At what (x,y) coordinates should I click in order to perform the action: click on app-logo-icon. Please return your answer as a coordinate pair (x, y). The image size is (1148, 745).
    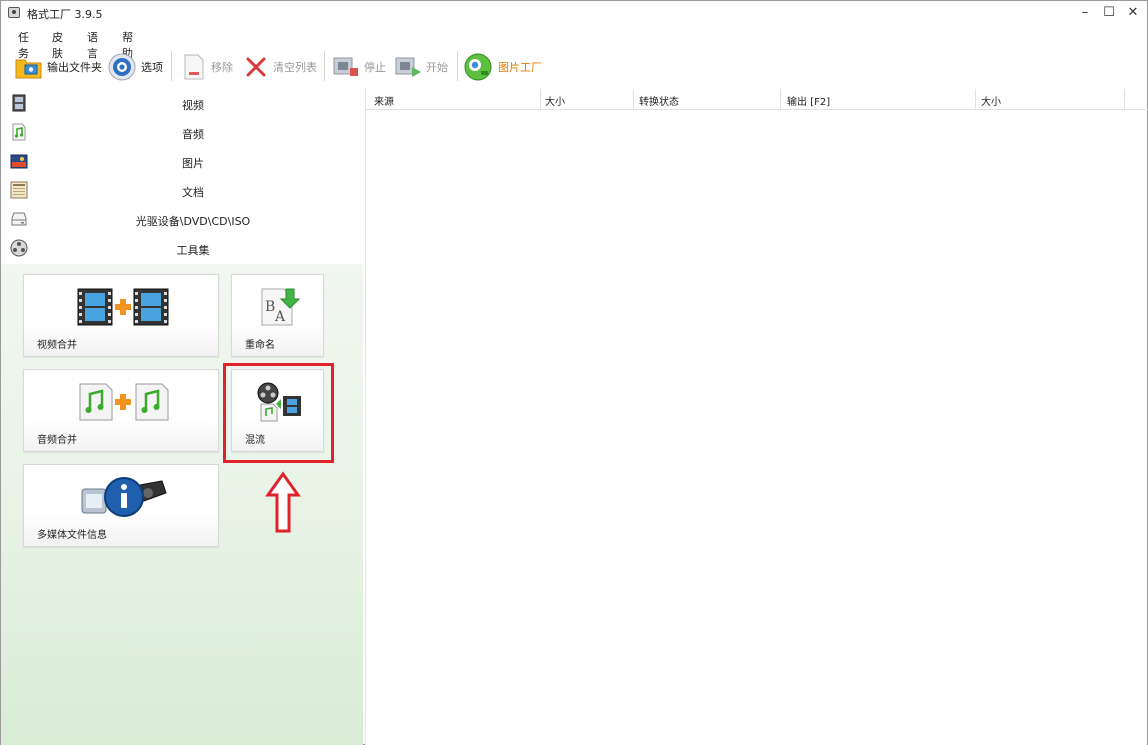
    Looking at the image, I should click on (14, 12).